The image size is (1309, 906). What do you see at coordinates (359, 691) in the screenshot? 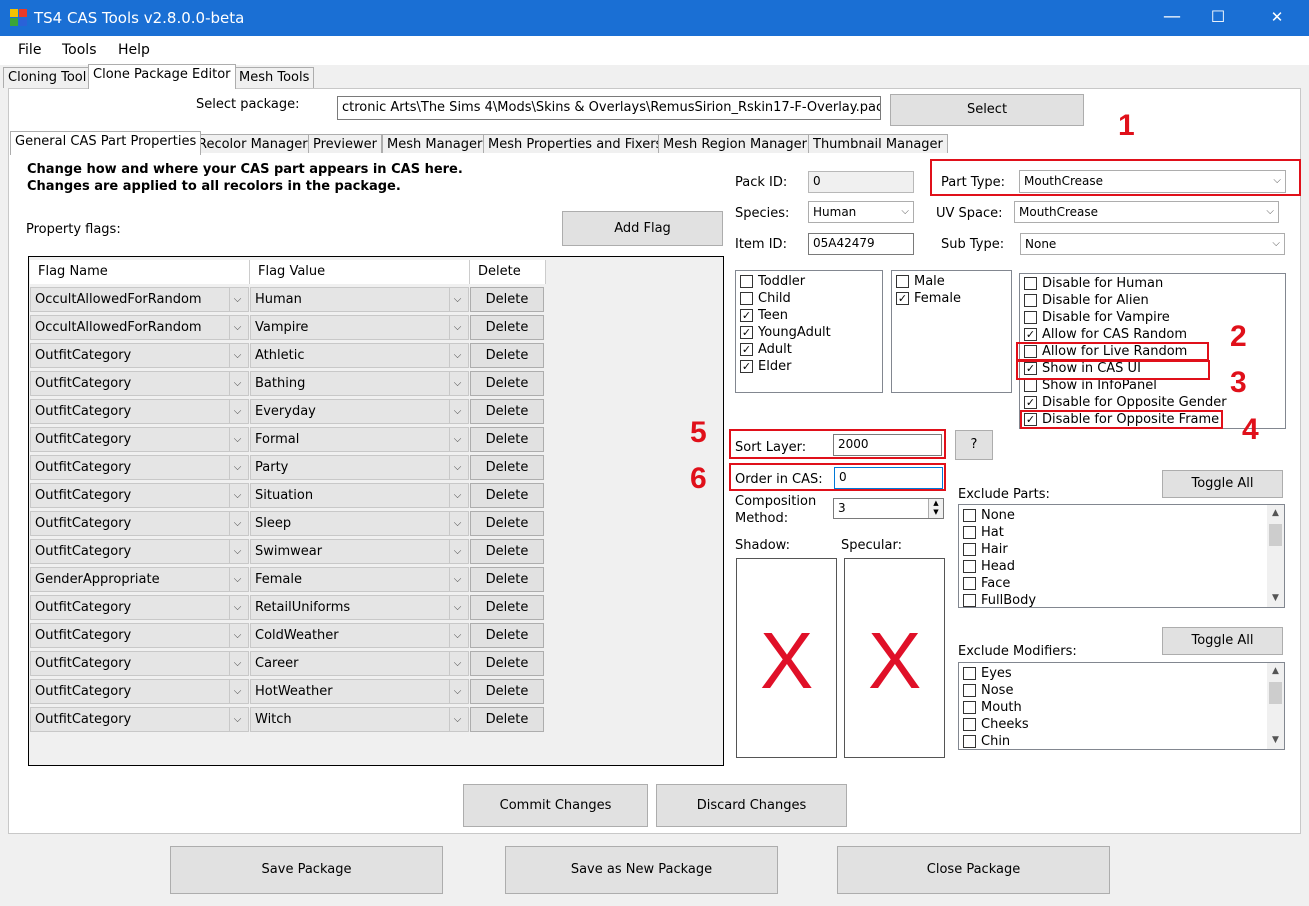
I see `flag-value-dropdown: HotWeather ⌵` at bounding box center [359, 691].